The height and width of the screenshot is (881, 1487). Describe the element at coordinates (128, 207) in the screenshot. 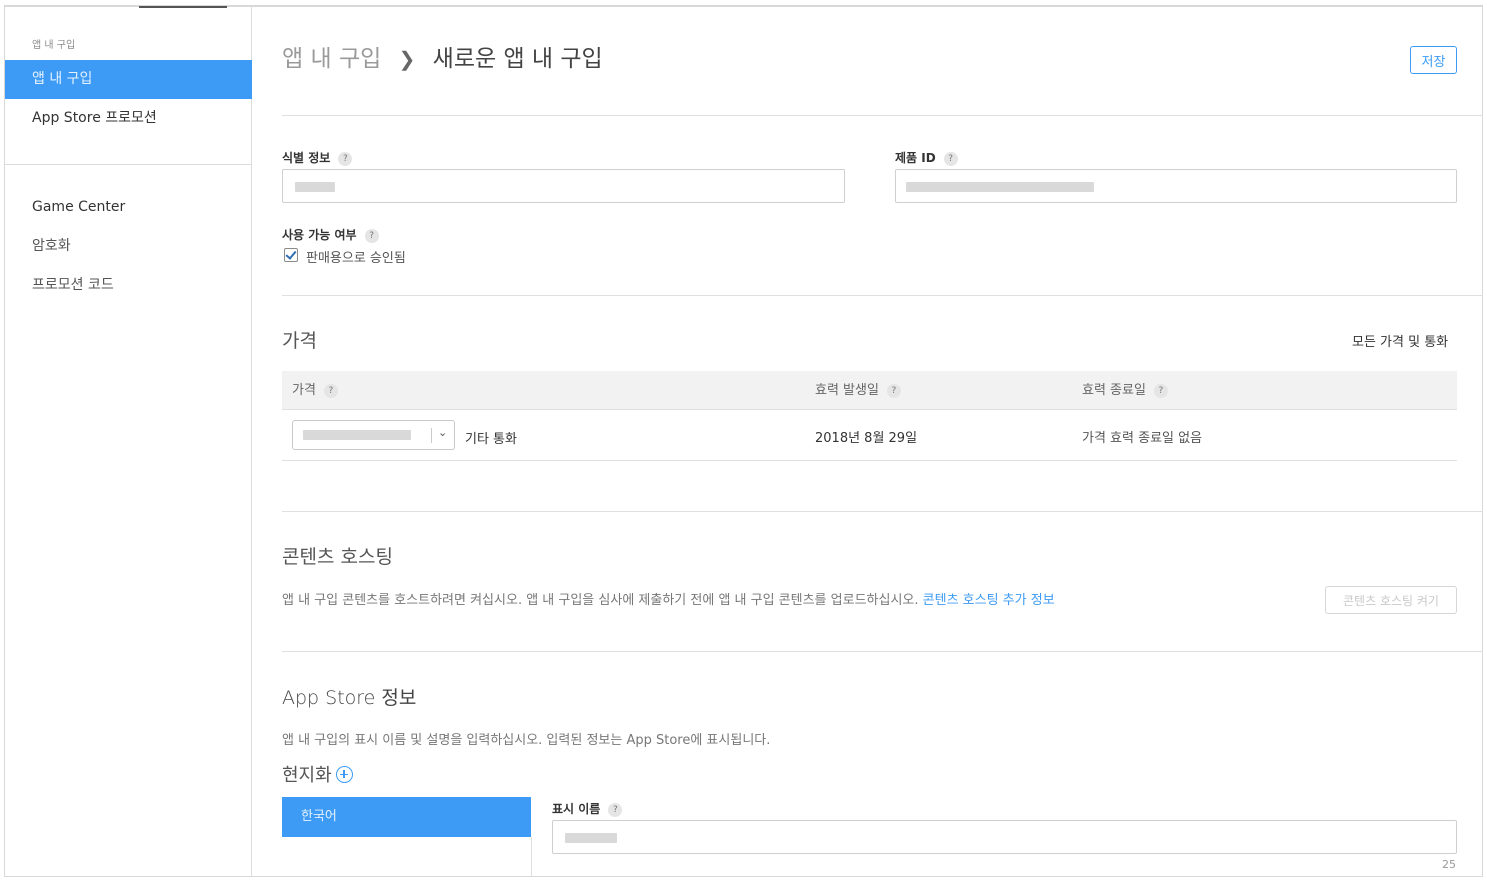

I see `sidebar-item-game-center: Game Center` at that location.